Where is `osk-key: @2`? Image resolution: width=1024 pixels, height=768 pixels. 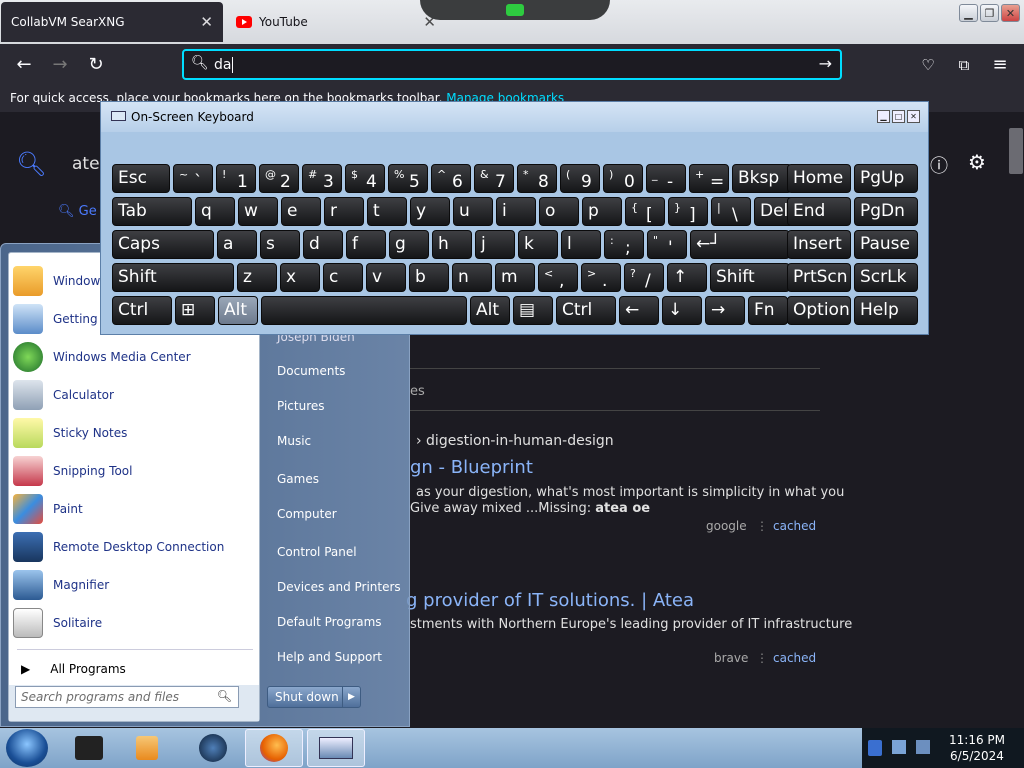
osk-key: @2 is located at coordinates (279, 178).